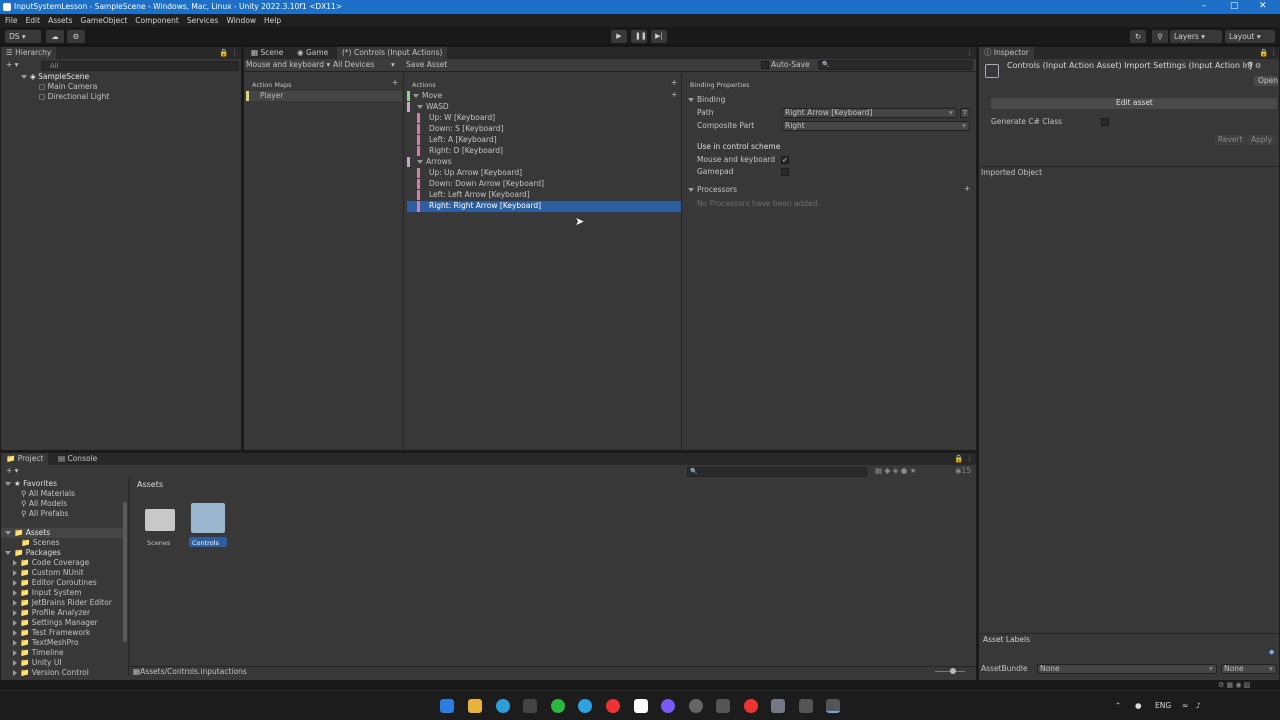 The image size is (1280, 720). What do you see at coordinates (895, 65) in the screenshot?
I see `actions-search-input: 🔍` at bounding box center [895, 65].